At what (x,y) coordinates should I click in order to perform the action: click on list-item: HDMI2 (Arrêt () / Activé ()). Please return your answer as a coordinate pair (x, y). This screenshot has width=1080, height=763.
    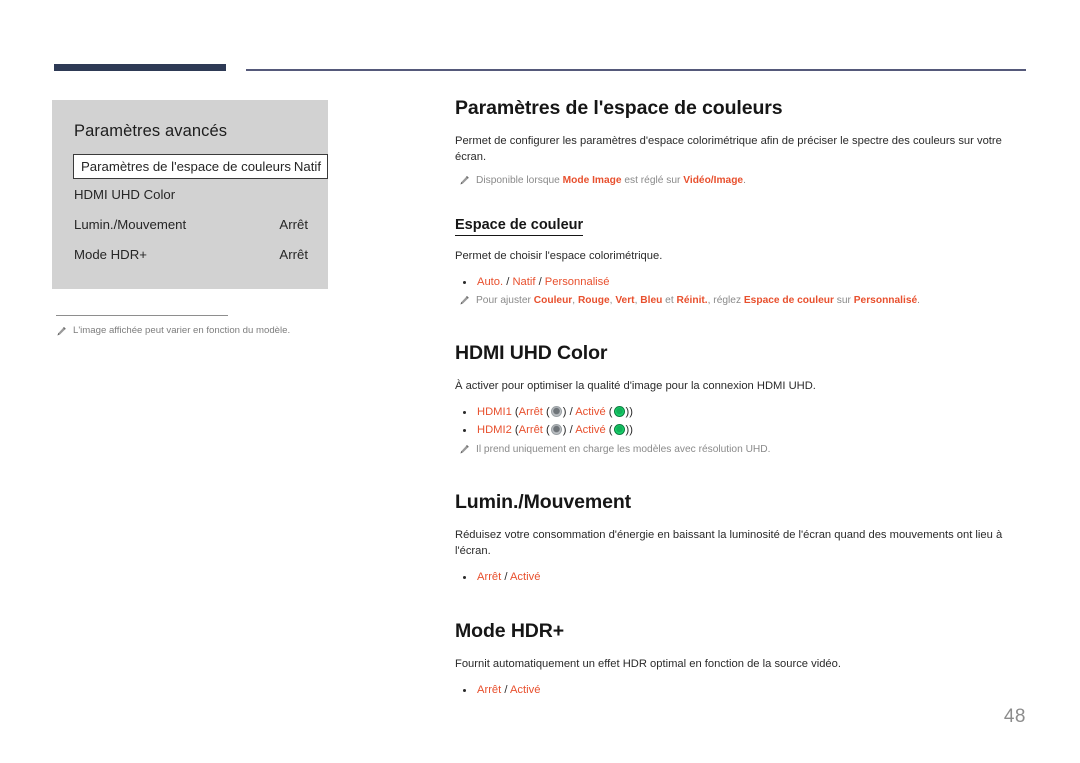
    Looking at the image, I should click on (742, 430).